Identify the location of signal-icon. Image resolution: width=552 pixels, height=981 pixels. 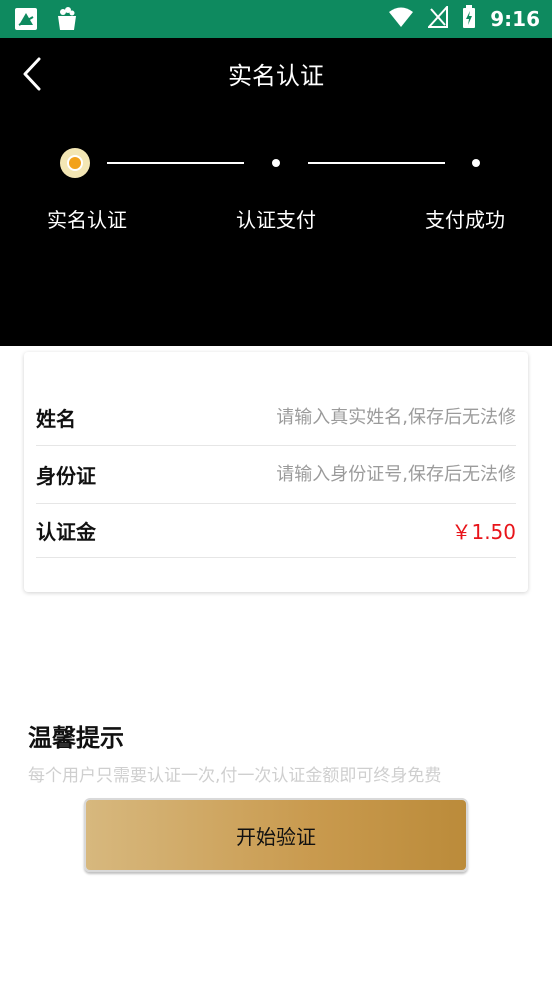
(438, 18).